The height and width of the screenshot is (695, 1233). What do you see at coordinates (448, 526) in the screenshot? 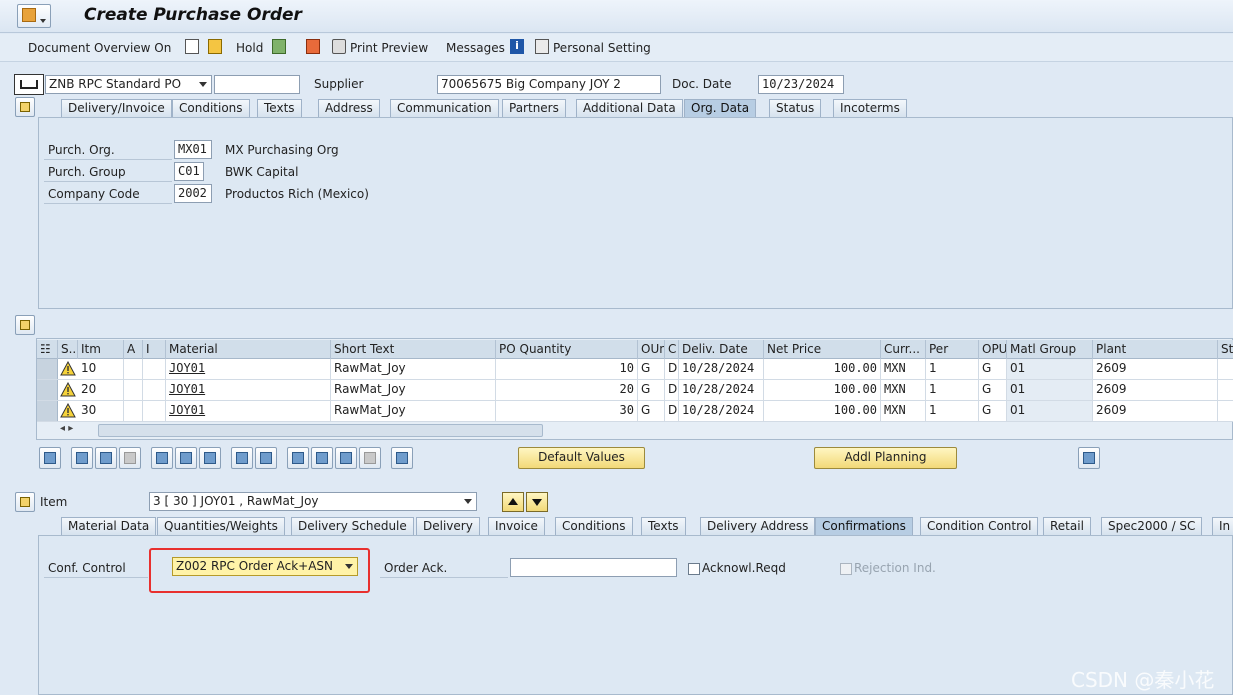
I see `tab-delivery: Delivery` at bounding box center [448, 526].